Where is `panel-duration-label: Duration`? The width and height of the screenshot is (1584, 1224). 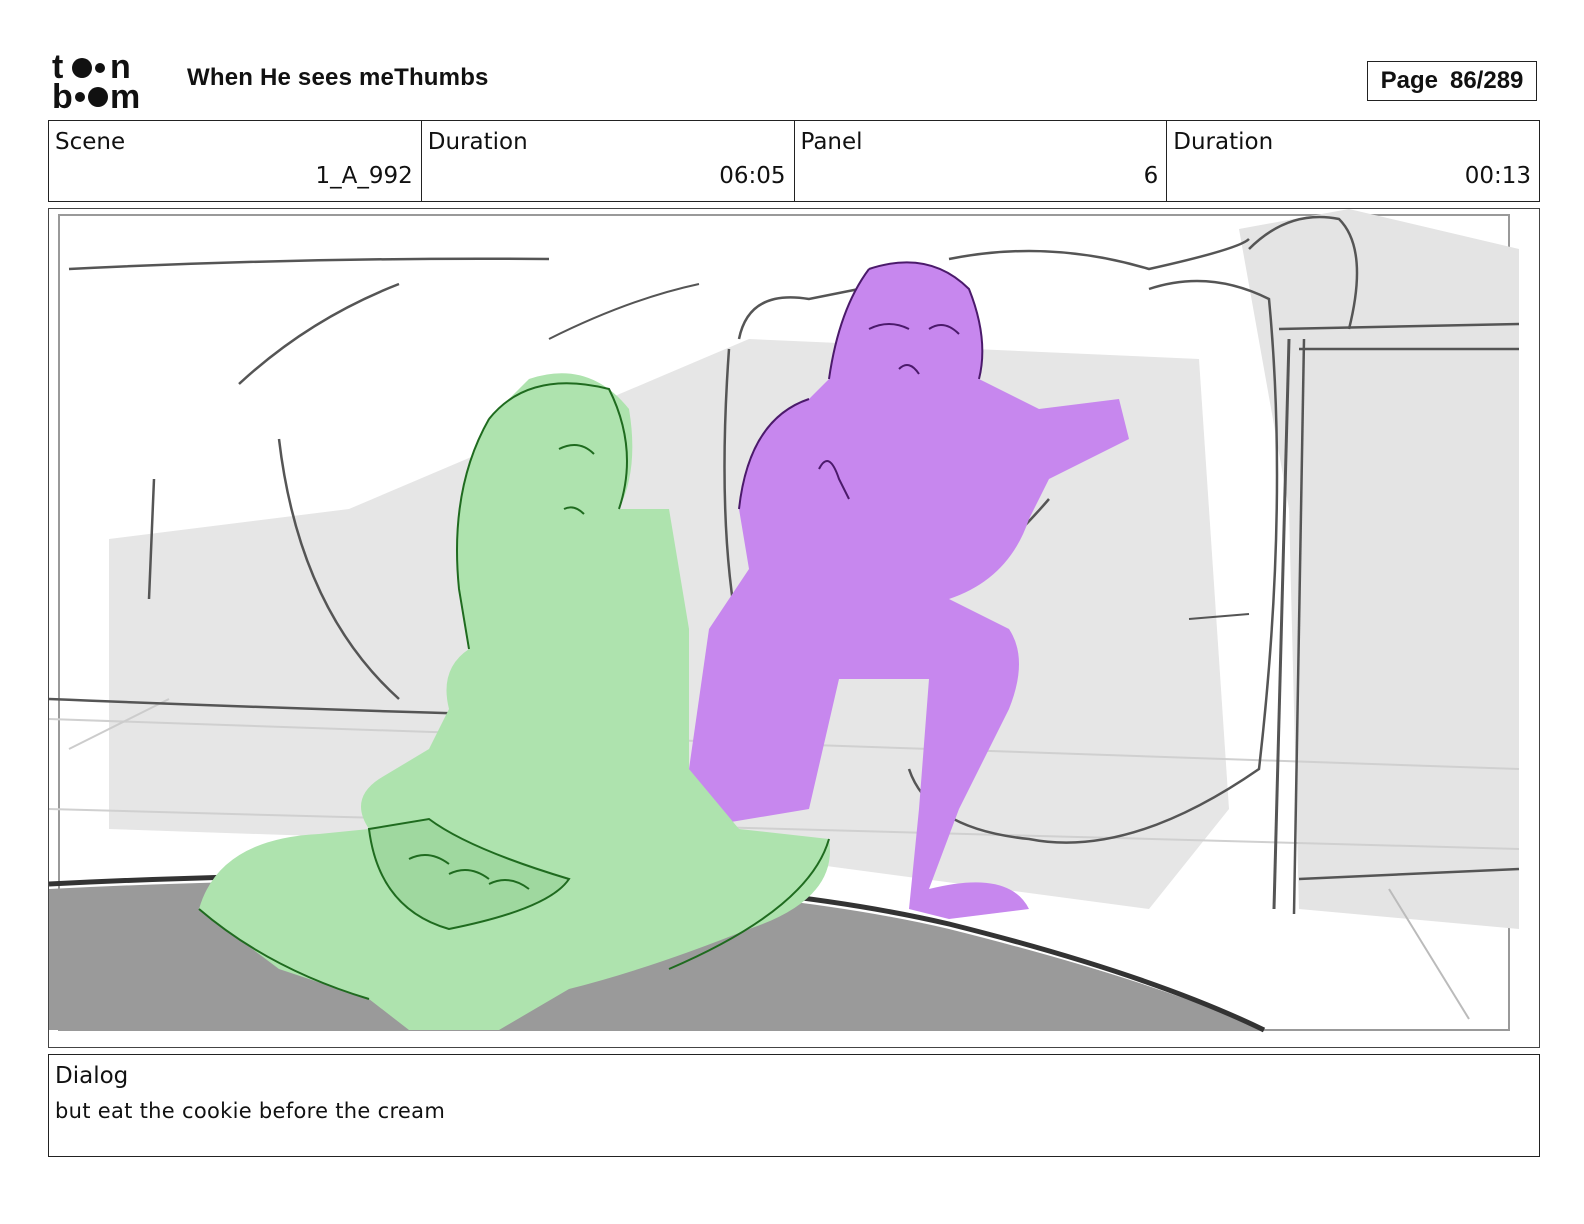
panel-duration-label: Duration is located at coordinates (1223, 142).